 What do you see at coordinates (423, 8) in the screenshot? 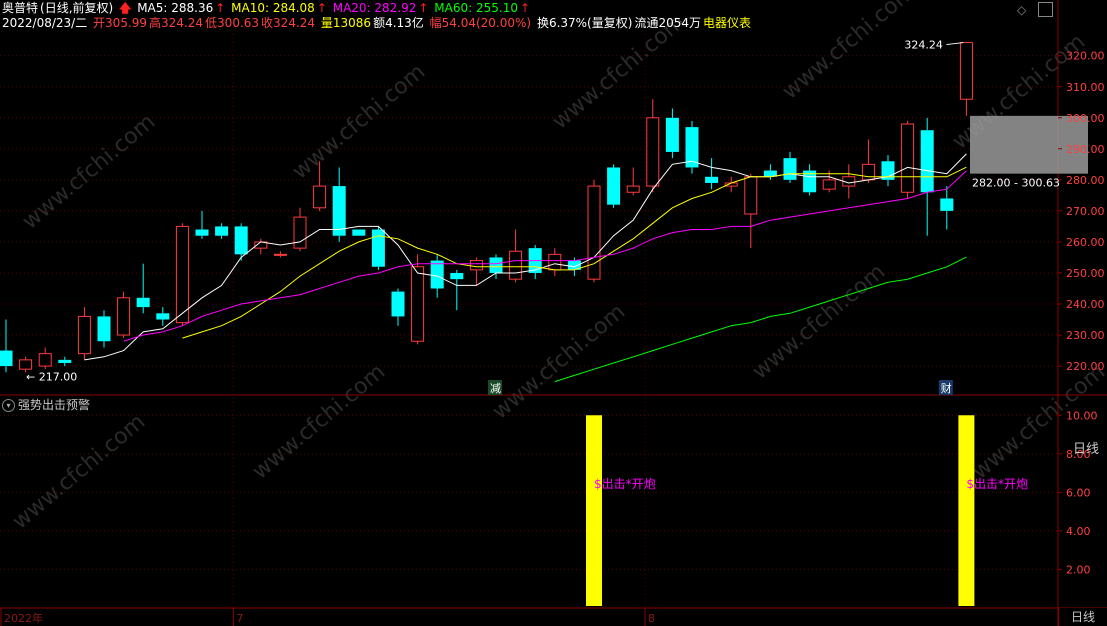
I see `ma20-up-icon: ↑` at bounding box center [423, 8].